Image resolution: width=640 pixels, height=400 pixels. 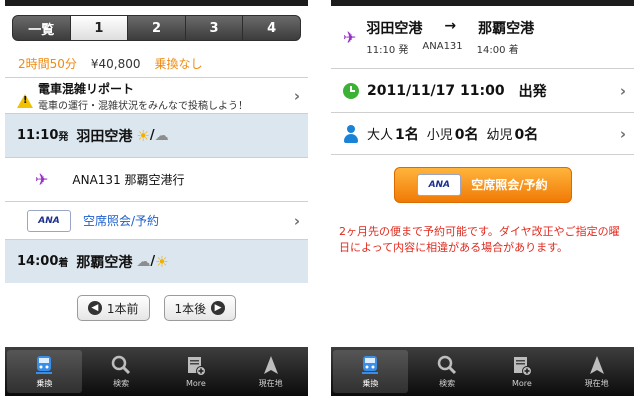 I want to click on booking-row: ANA 空席照会/予約 ›, so click(x=156, y=220).